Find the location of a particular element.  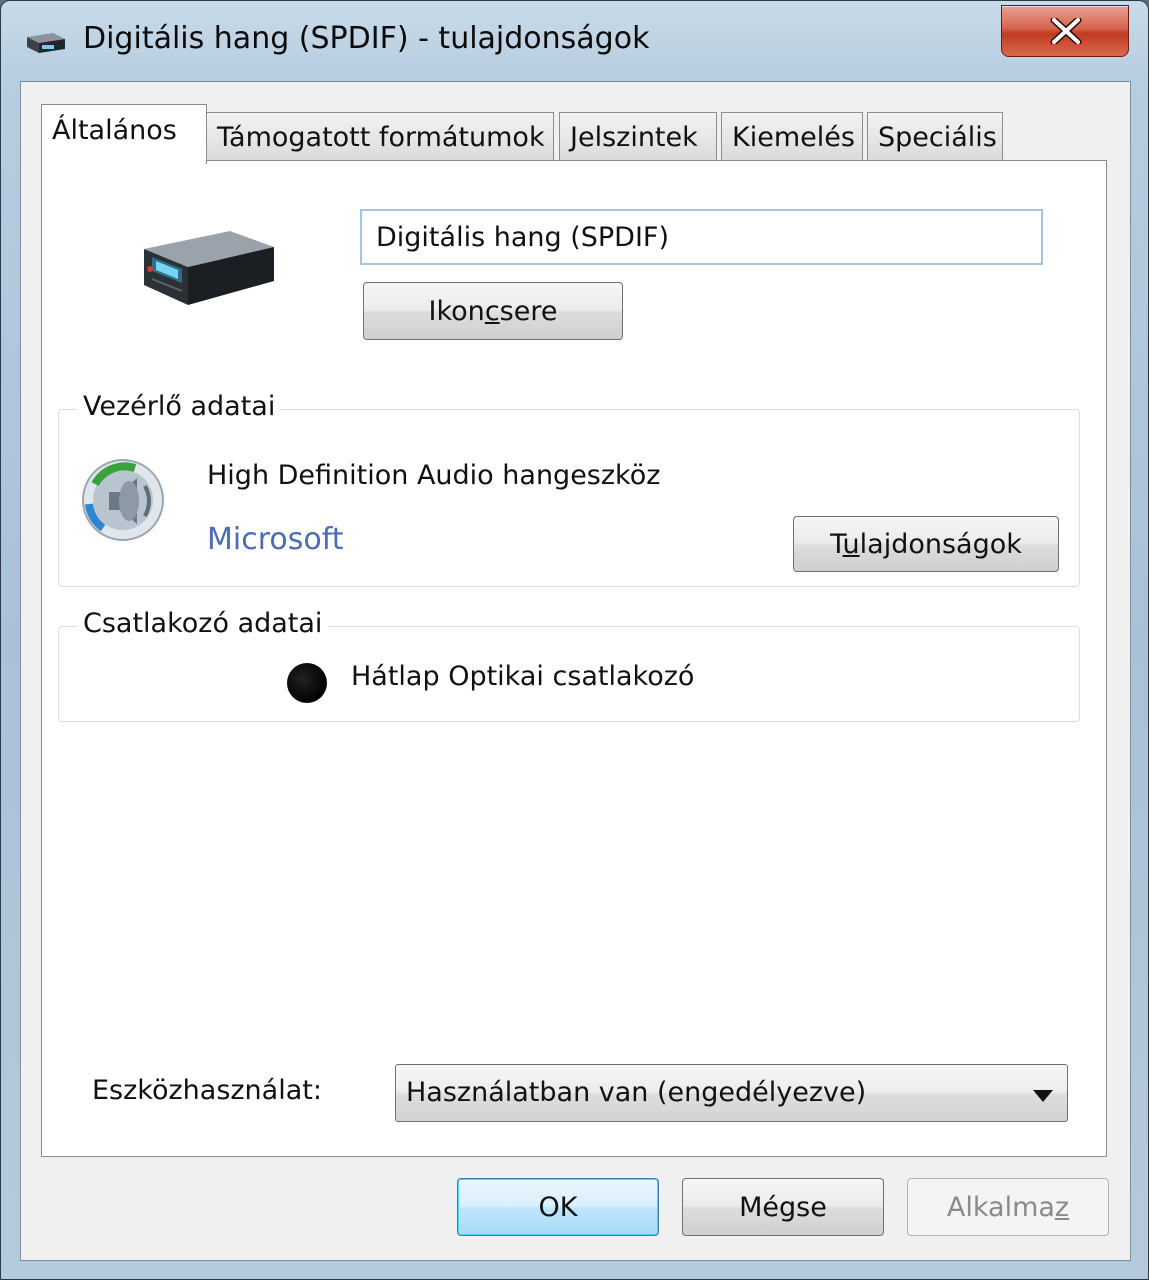

speaker-icon is located at coordinates (125, 504).